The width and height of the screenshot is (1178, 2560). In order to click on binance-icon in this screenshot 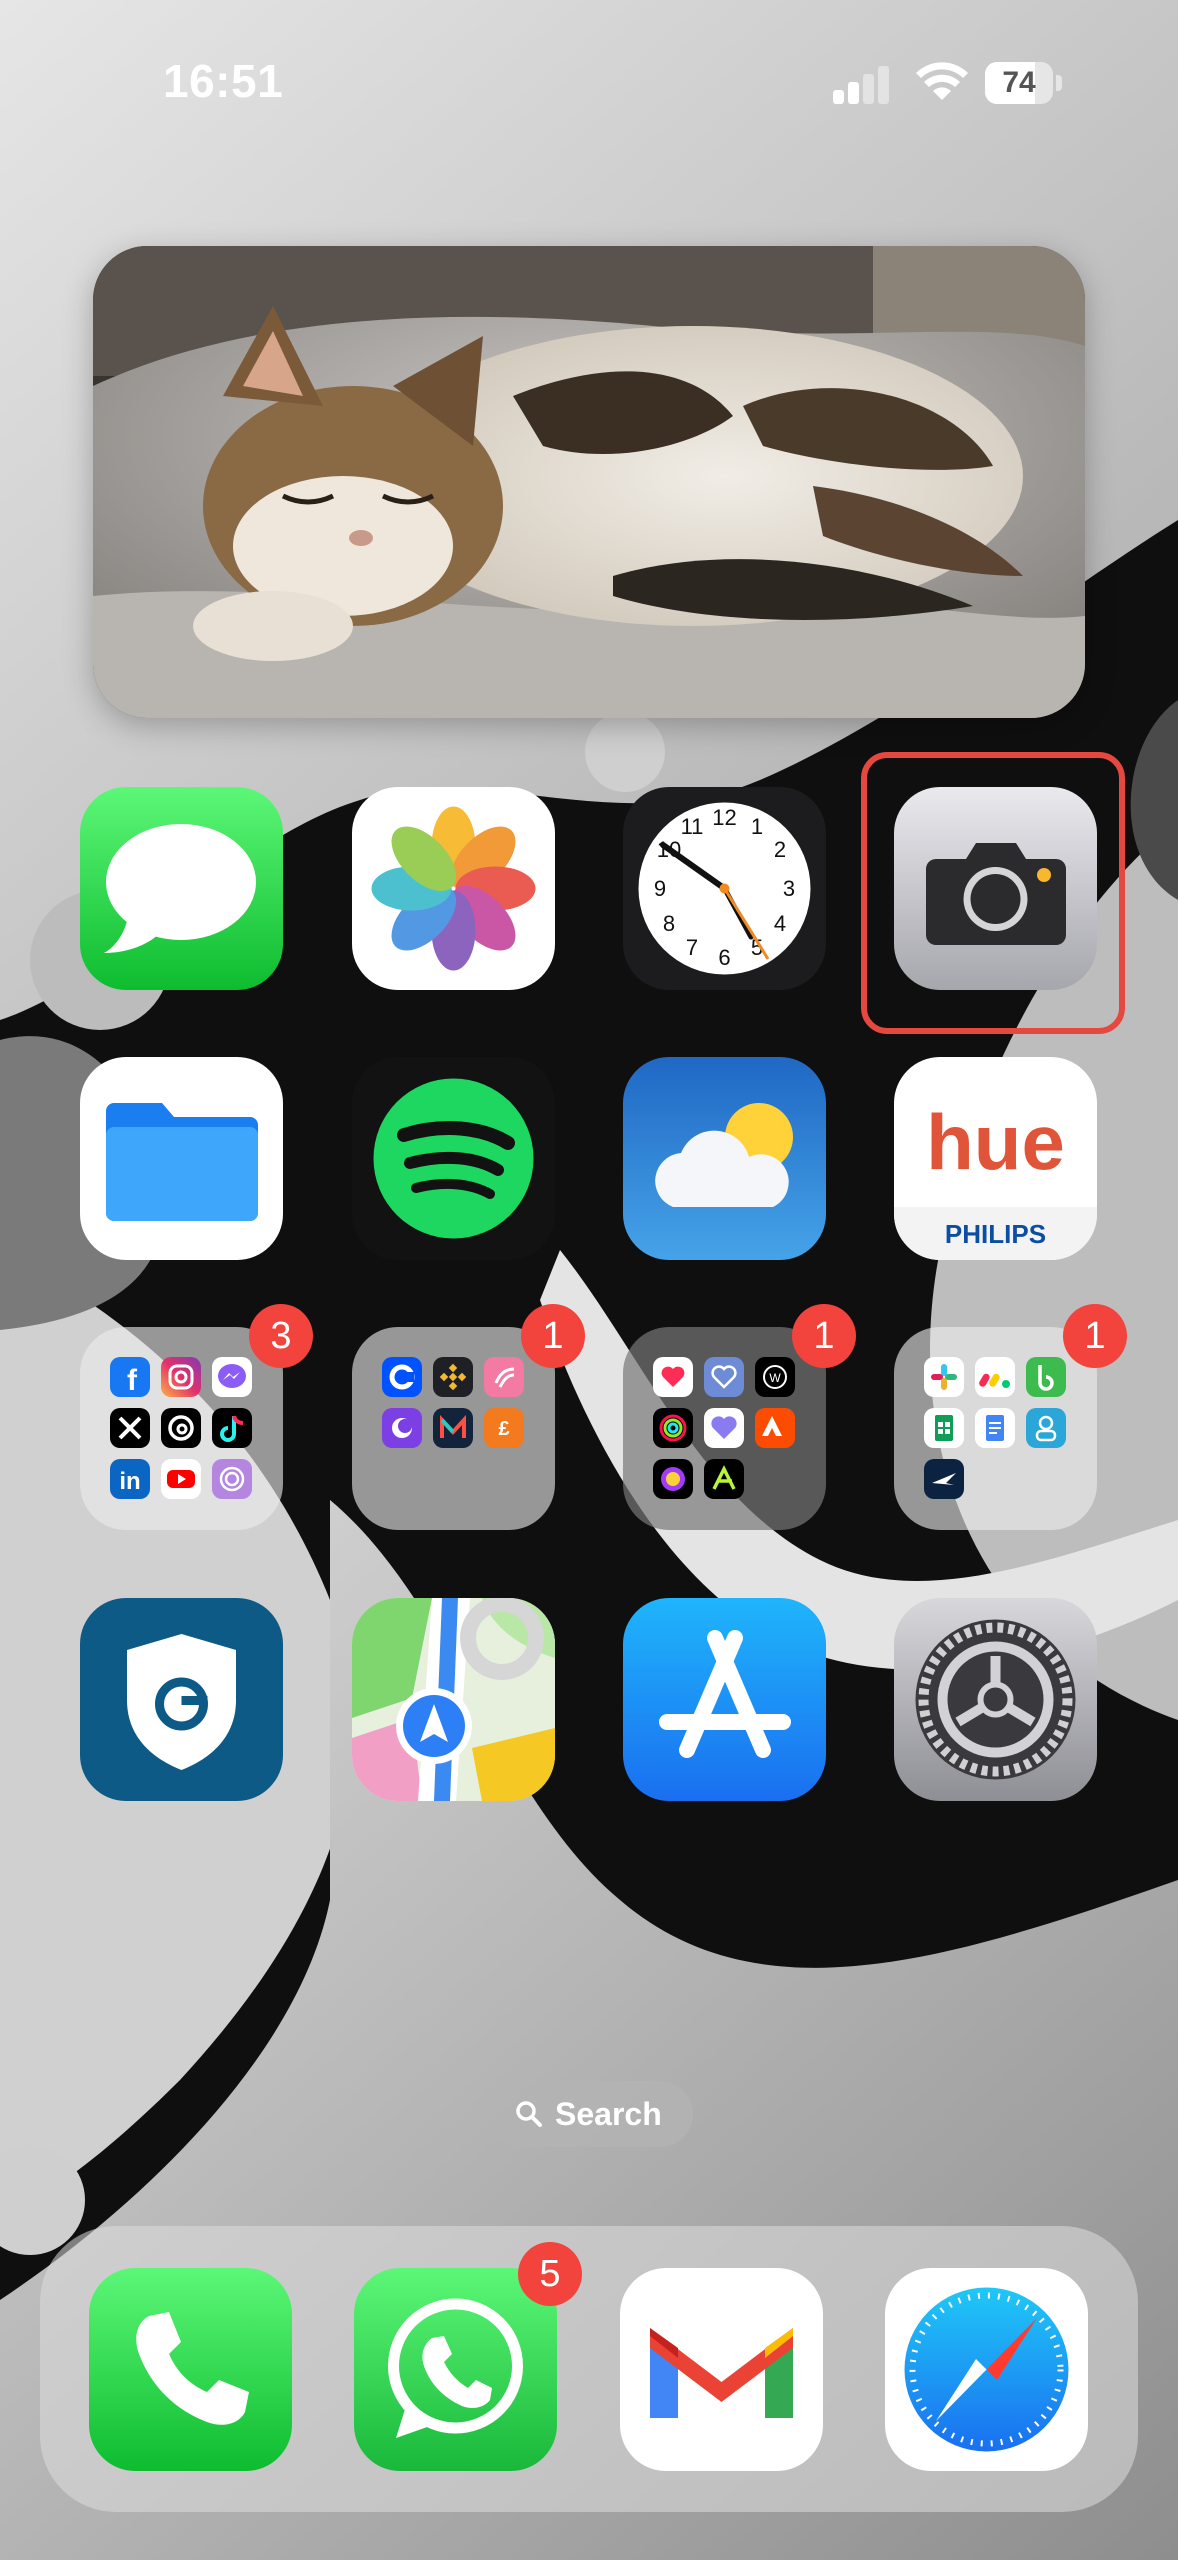, I will do `click(453, 1377)`.